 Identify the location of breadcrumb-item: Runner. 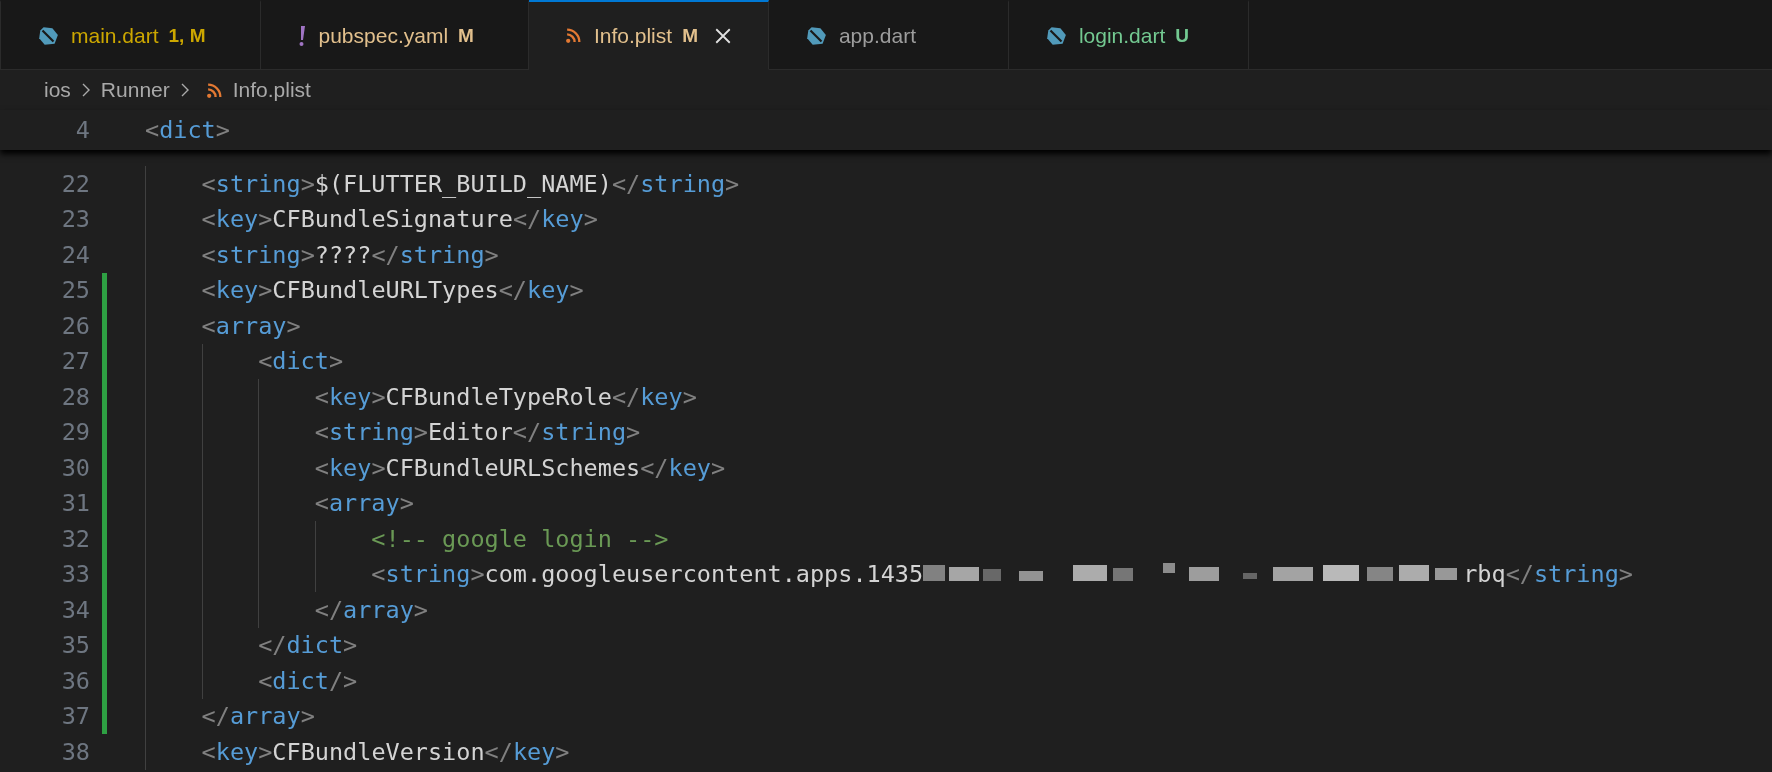
(135, 90).